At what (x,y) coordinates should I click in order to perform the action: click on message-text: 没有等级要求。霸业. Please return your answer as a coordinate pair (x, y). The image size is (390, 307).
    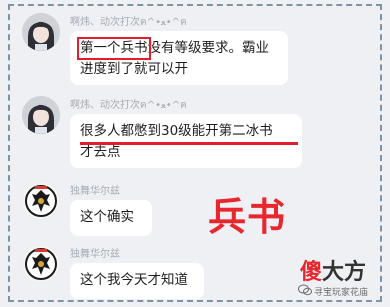
    Looking at the image, I should click on (208, 48).